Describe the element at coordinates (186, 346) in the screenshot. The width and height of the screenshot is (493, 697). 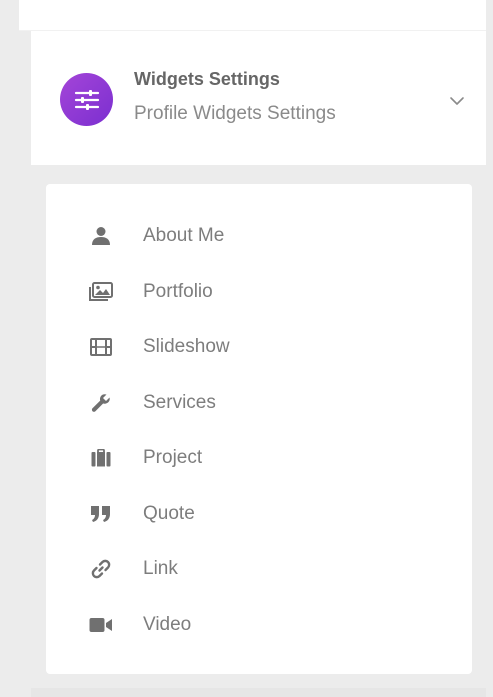
I see `menu-item-label: Slideshow` at that location.